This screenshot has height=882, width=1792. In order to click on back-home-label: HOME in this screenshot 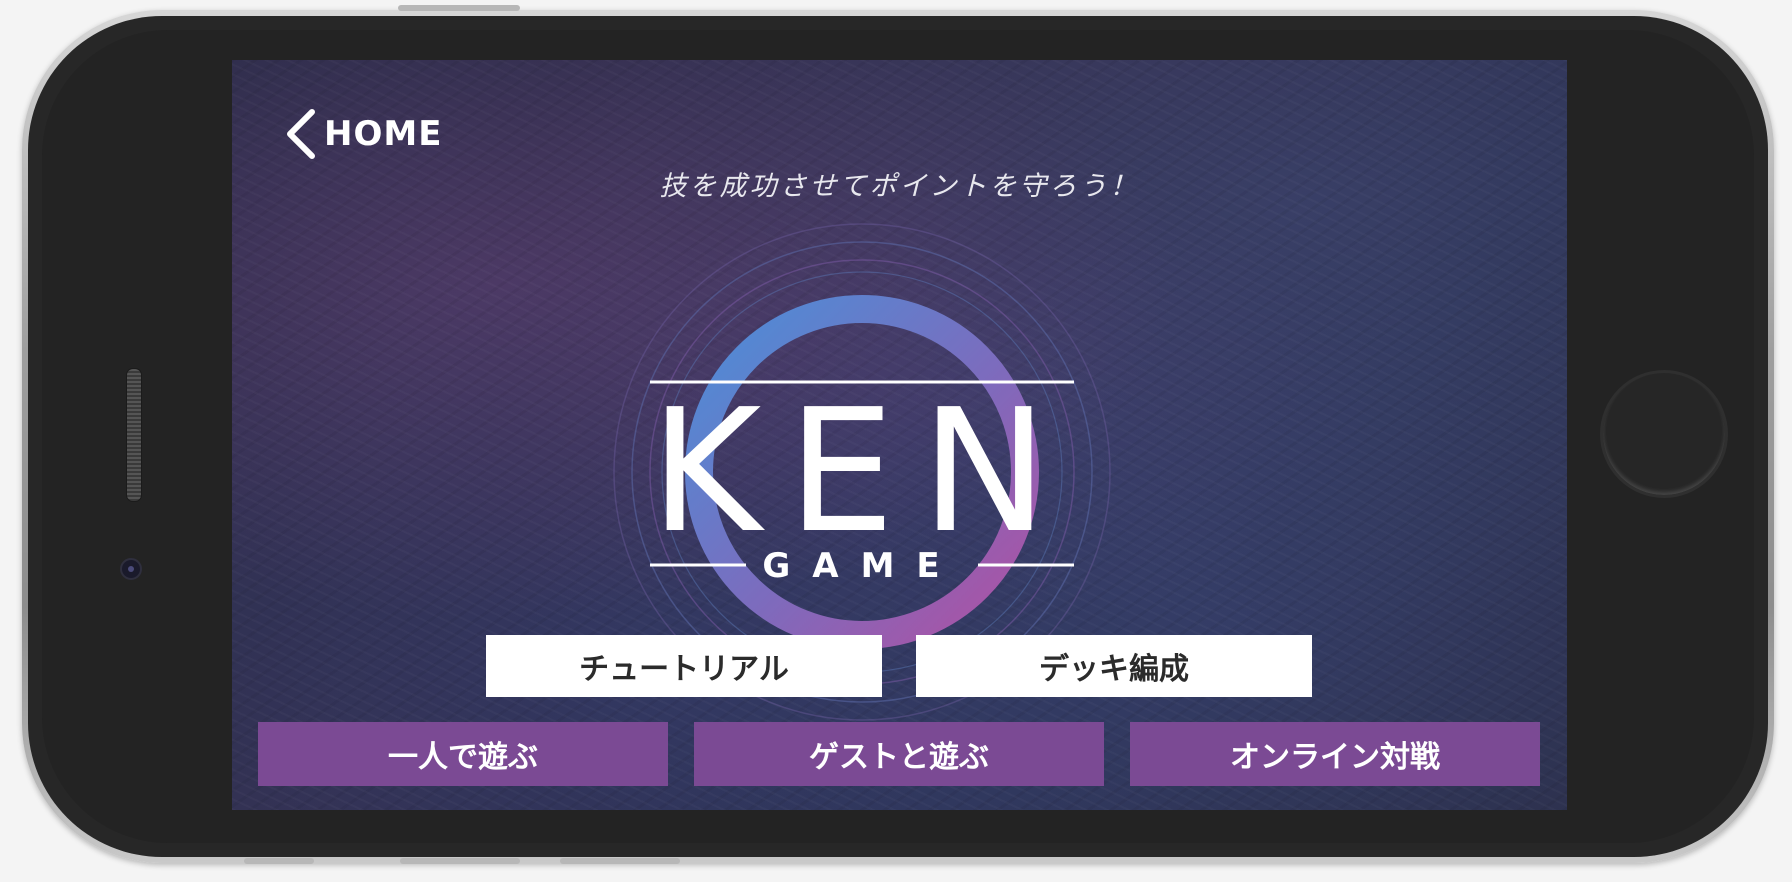, I will do `click(383, 134)`.